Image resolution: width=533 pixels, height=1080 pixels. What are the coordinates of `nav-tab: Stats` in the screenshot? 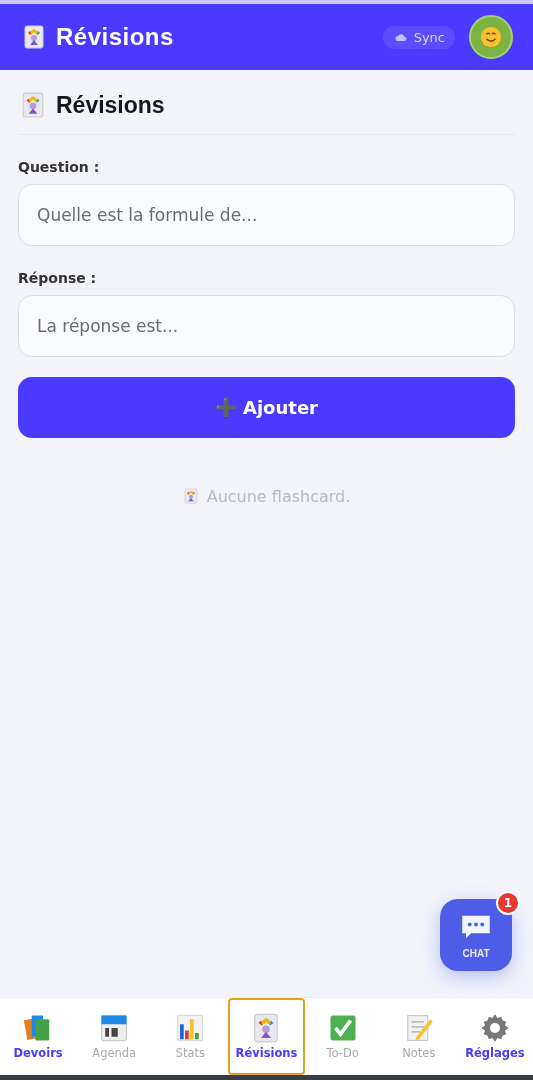 It's located at (190, 1036).